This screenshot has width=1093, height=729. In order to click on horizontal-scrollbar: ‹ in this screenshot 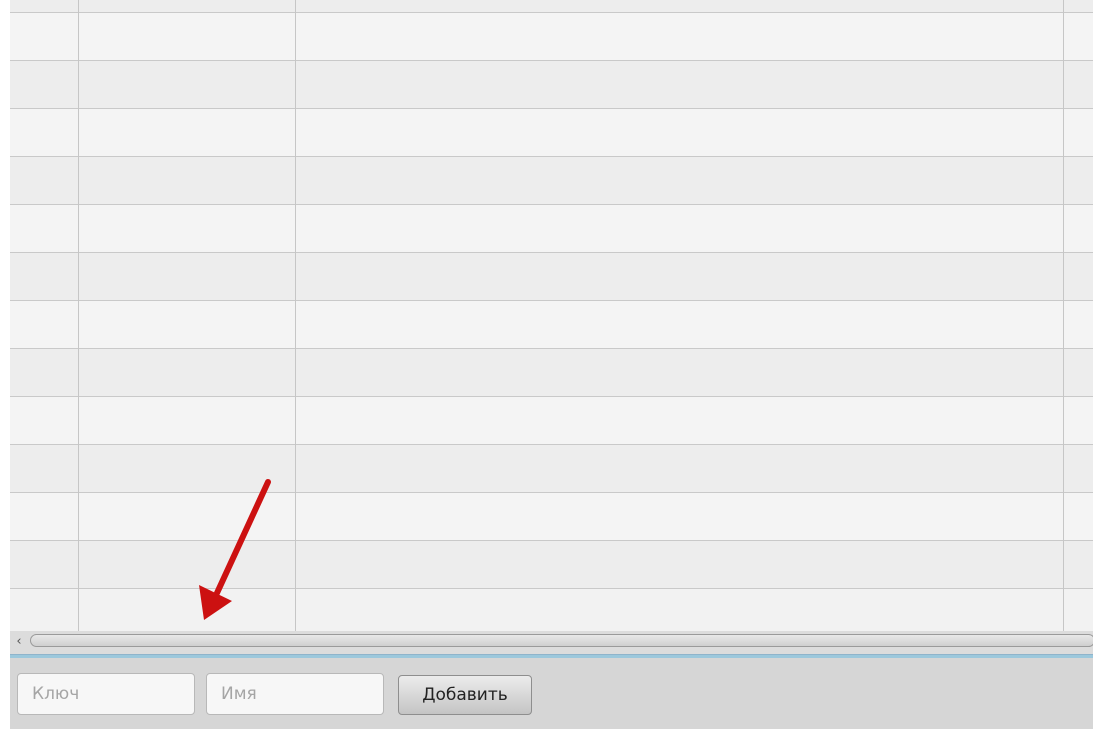, I will do `click(551, 643)`.